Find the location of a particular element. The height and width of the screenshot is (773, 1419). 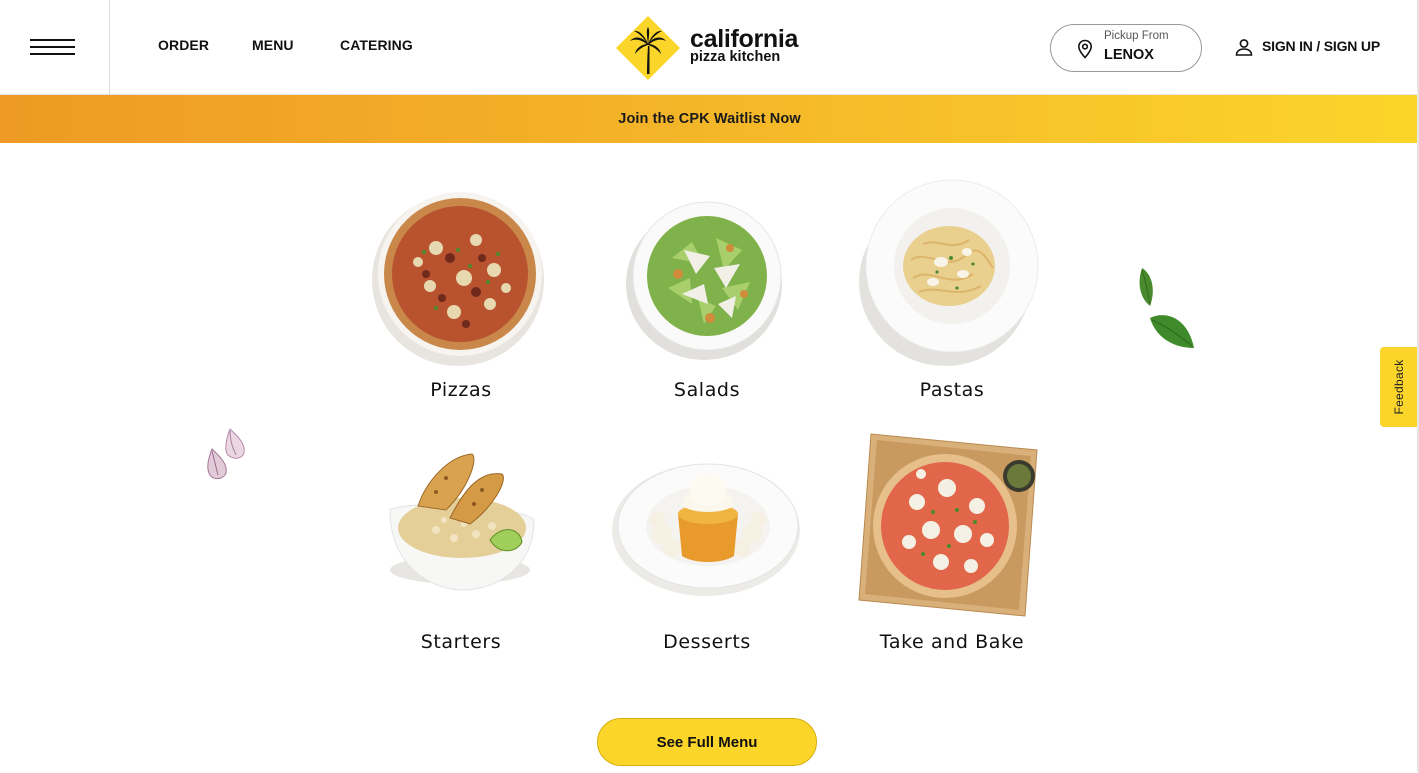

pickup-label: Pickup From is located at coordinates (1136, 36).